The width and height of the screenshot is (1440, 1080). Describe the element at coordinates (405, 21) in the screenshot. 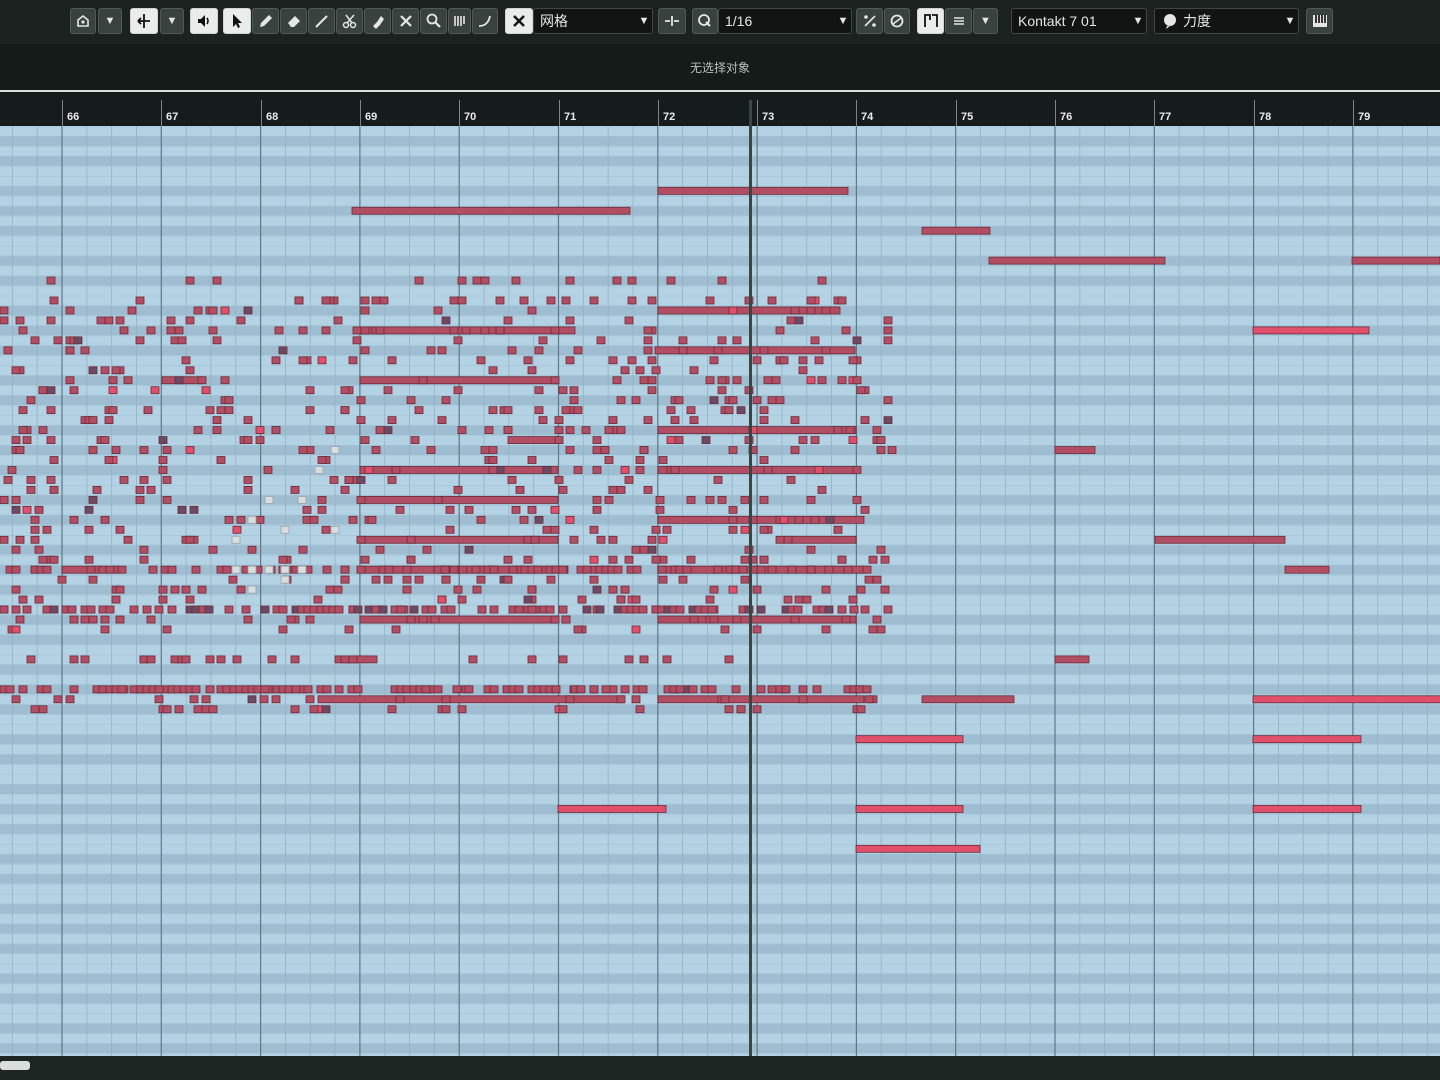

I see `mute-tool-button` at that location.